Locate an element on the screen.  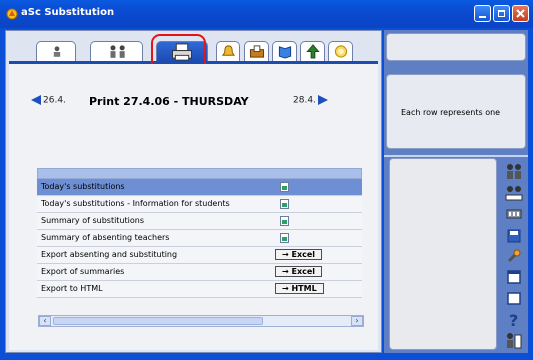
sun-icon is located at coordinates (341, 51).